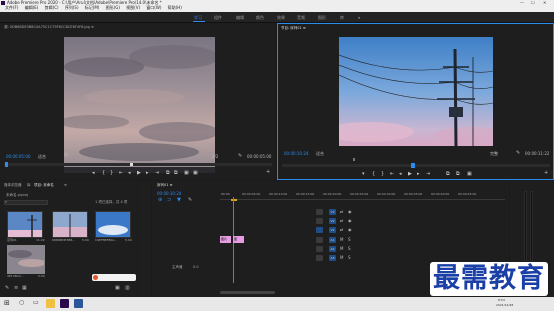 The width and height of the screenshot is (554, 311). Describe the element at coordinates (234, 200) in the screenshot. I see `work-area-bar` at that location.